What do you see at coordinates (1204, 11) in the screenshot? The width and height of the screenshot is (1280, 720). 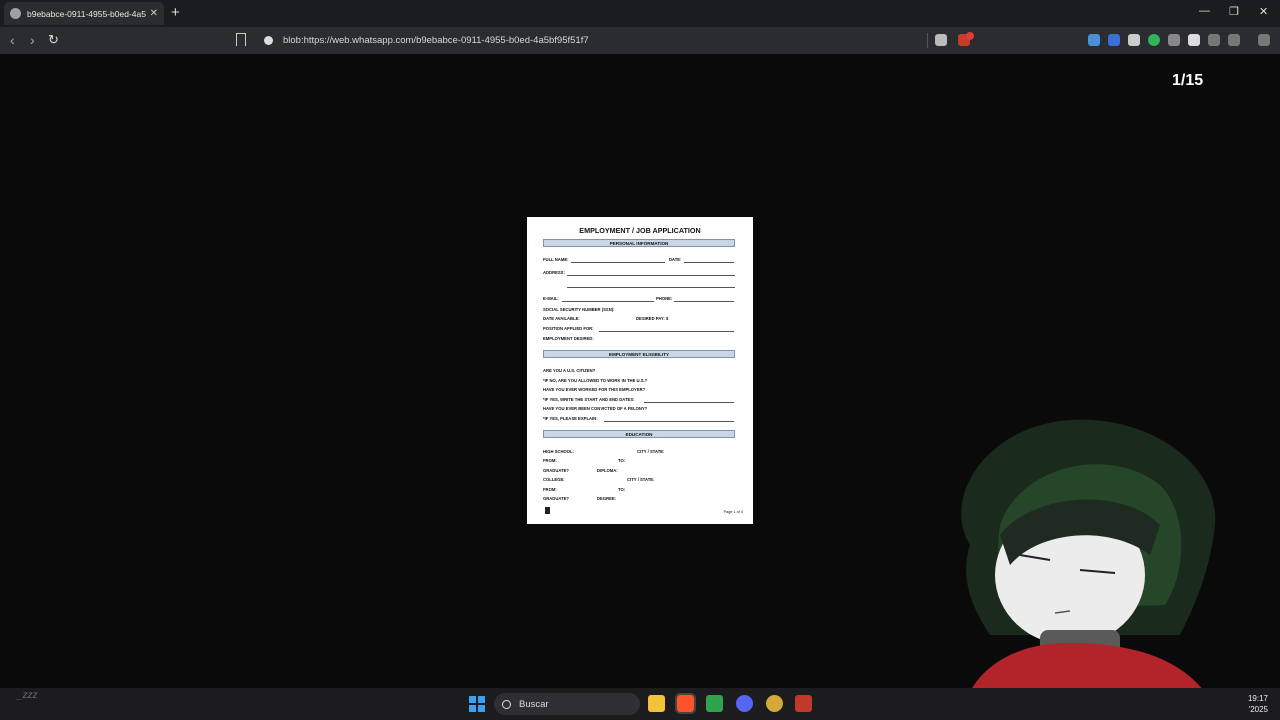 I see `minimize-button: —` at bounding box center [1204, 11].